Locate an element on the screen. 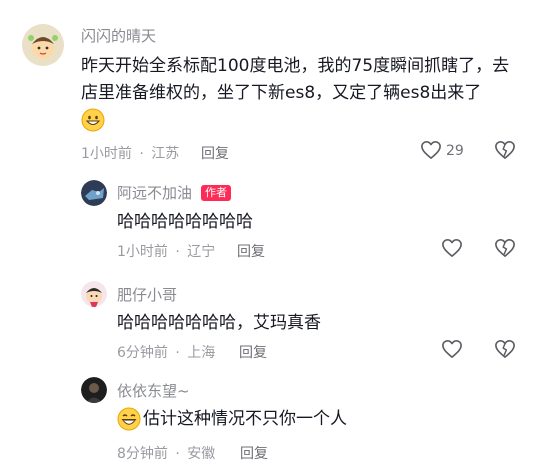 This screenshot has width=540, height=476. grin-emoji-icon is located at coordinates (93, 120).